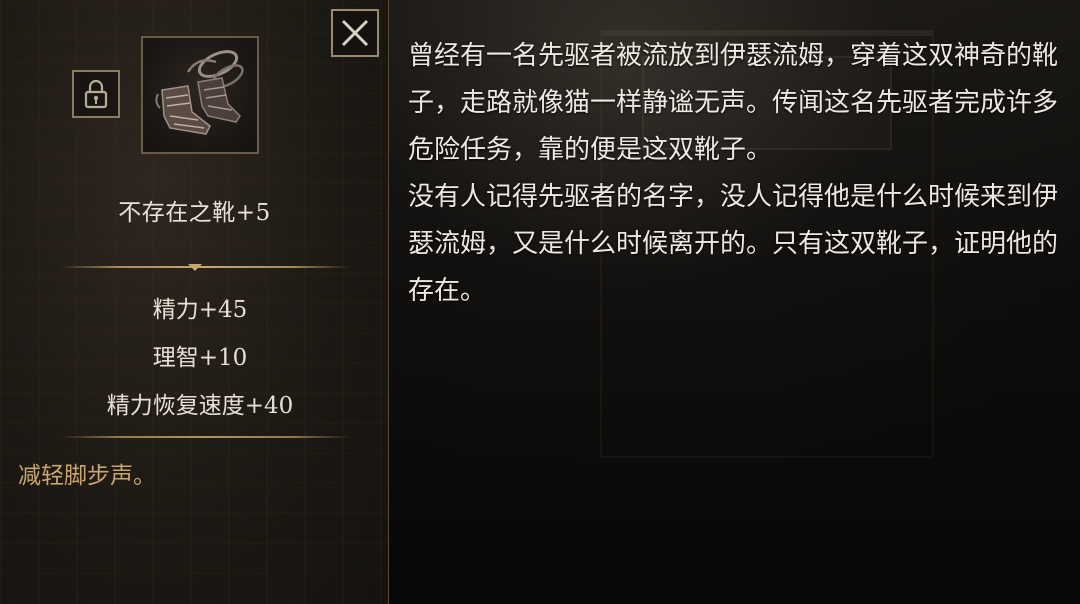  What do you see at coordinates (194, 213) in the screenshot?
I see `item-name: 不存在之靴+5` at bounding box center [194, 213].